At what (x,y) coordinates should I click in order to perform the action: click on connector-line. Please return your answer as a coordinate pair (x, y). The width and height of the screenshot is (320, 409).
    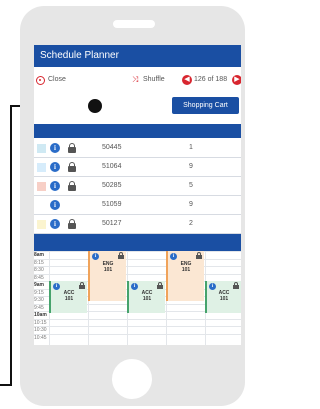
    Looking at the image, I should click on (11, 246).